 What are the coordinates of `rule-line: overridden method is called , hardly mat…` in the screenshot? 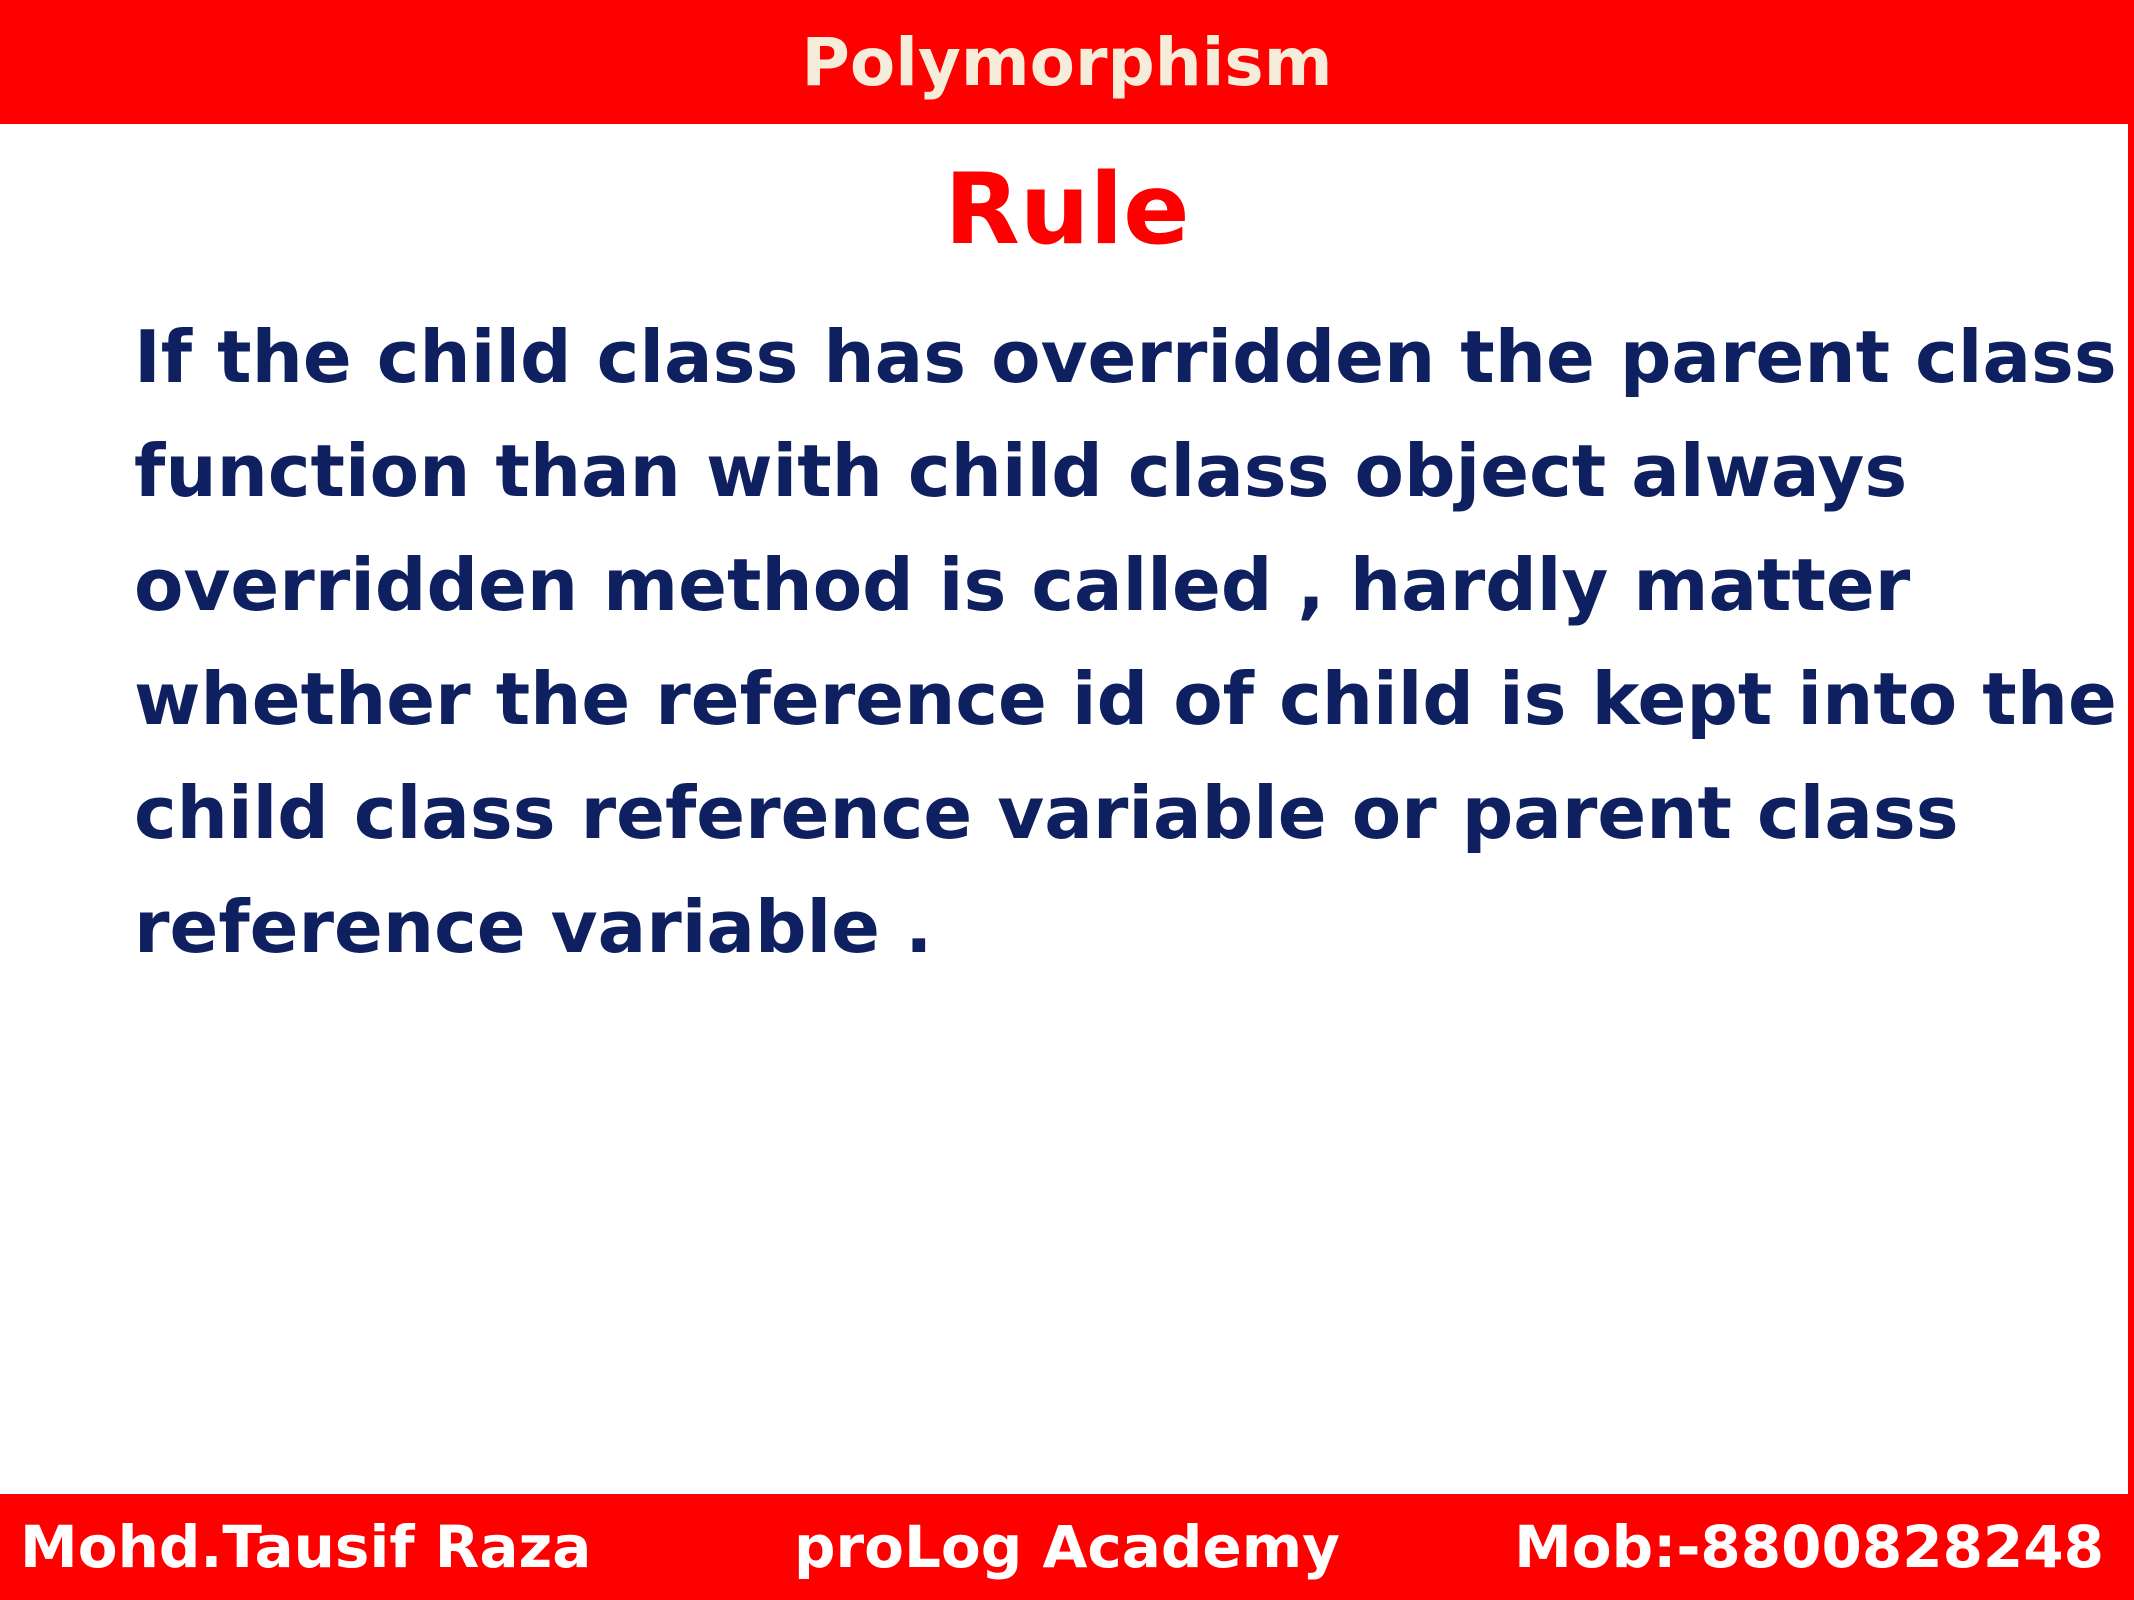 It's located at (1022, 585).